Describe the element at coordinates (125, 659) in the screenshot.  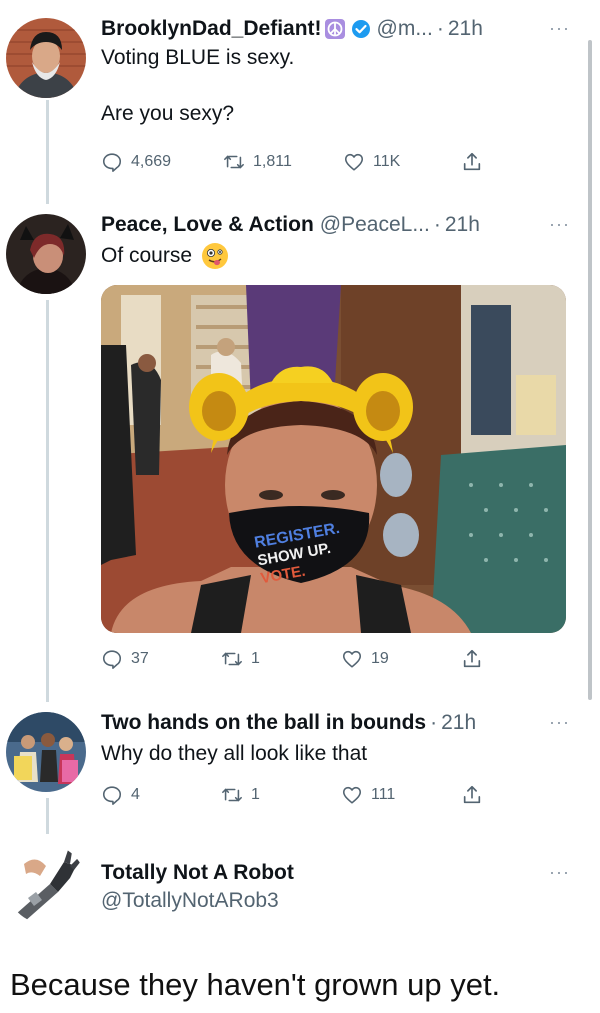
I see `reply-button: 37` at that location.